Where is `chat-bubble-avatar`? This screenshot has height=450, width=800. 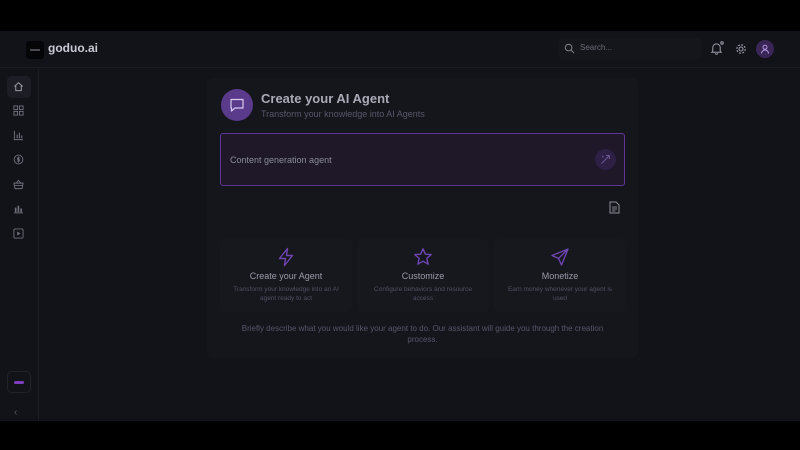 chat-bubble-avatar is located at coordinates (237, 105).